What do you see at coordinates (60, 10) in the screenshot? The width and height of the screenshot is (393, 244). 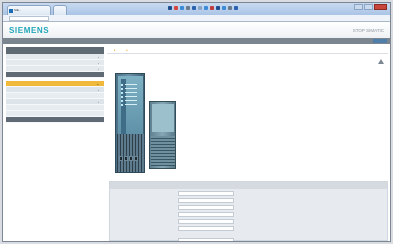 I see `browser-new-tab` at bounding box center [60, 10].